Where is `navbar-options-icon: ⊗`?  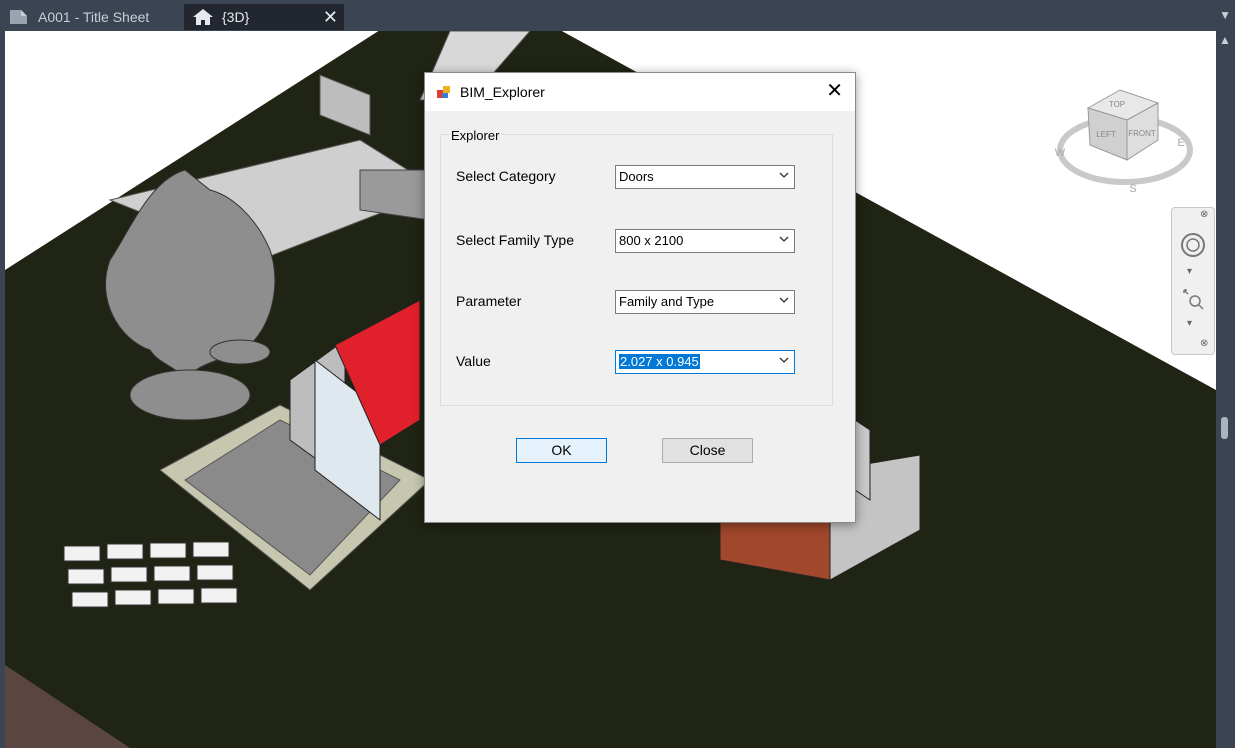 navbar-options-icon: ⊗ is located at coordinates (1204, 343).